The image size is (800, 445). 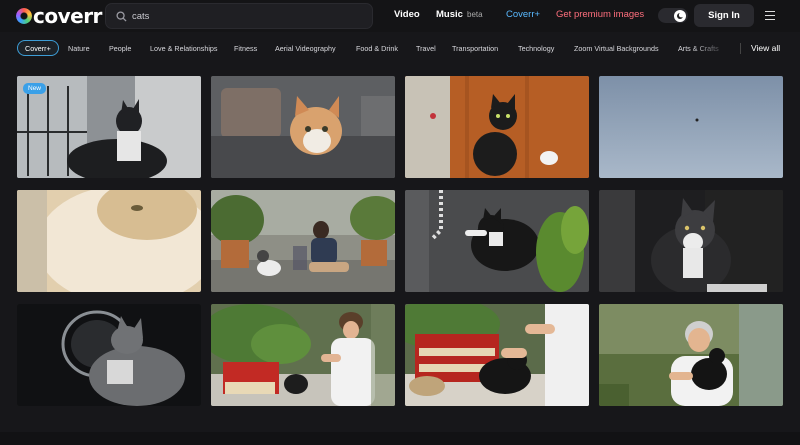 What do you see at coordinates (24, 16) in the screenshot?
I see `logo-icon` at bounding box center [24, 16].